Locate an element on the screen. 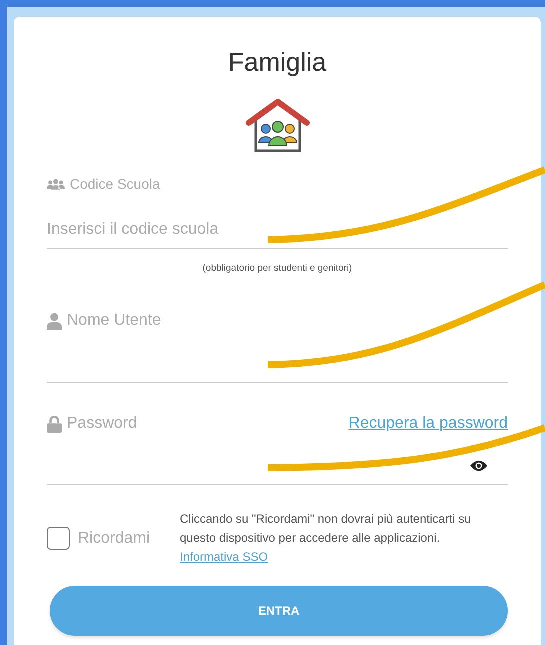  login-button: ENTRA is located at coordinates (279, 611).